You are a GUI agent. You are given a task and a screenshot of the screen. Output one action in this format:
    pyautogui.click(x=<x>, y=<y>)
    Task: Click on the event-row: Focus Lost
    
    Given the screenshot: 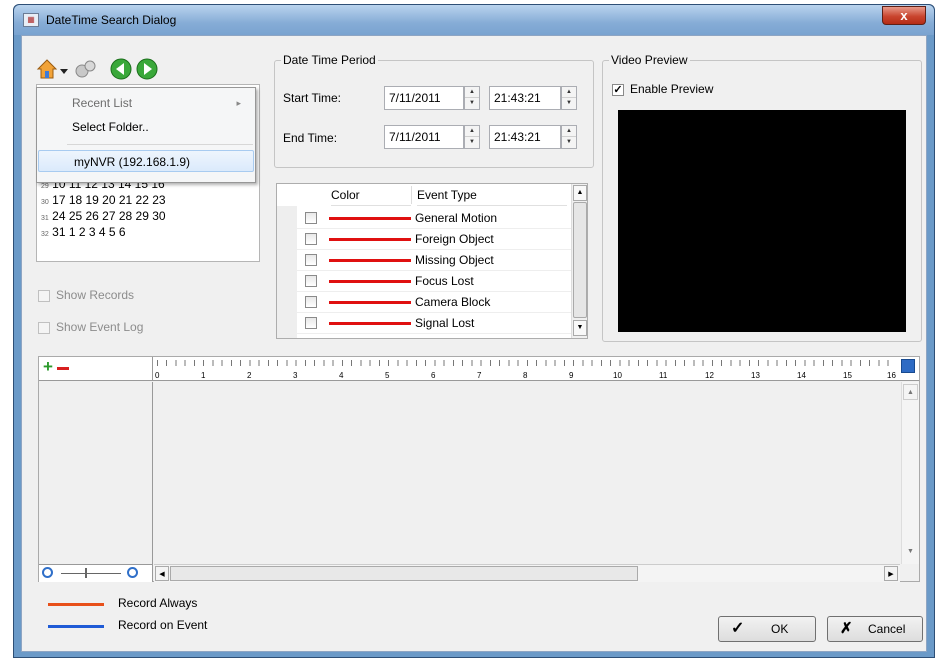 What is the action you would take?
    pyautogui.click(x=424, y=281)
    